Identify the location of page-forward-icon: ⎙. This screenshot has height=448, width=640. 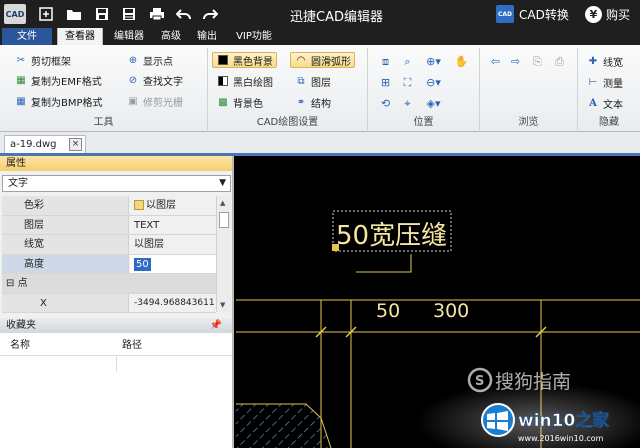
(559, 61).